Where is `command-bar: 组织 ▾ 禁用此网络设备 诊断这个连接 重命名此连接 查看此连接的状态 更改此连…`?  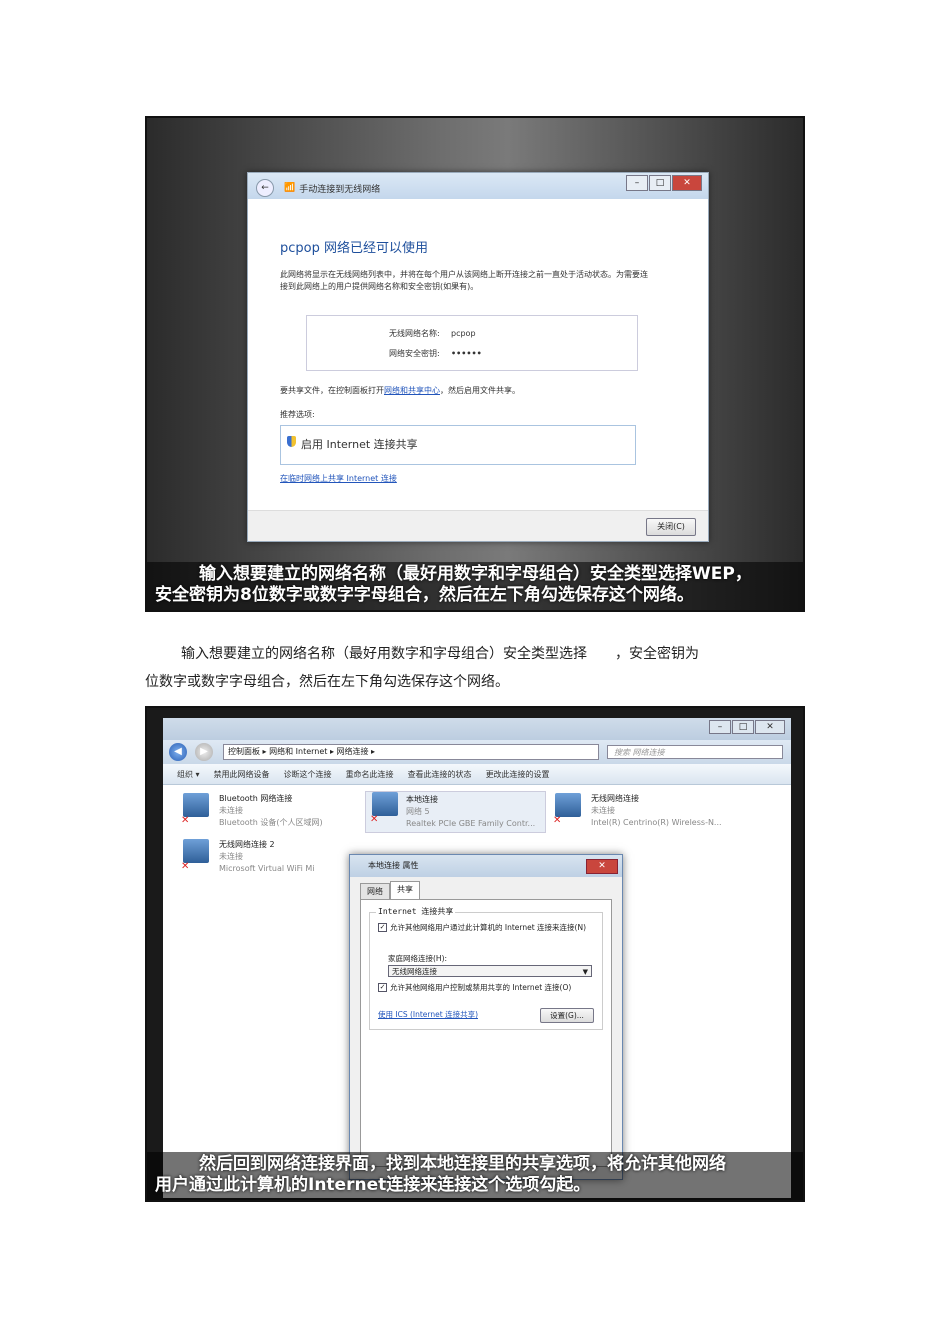 command-bar: 组织 ▾ 禁用此网络设备 诊断这个连接 重命名此连接 查看此连接的状态 更改此连… is located at coordinates (477, 774).